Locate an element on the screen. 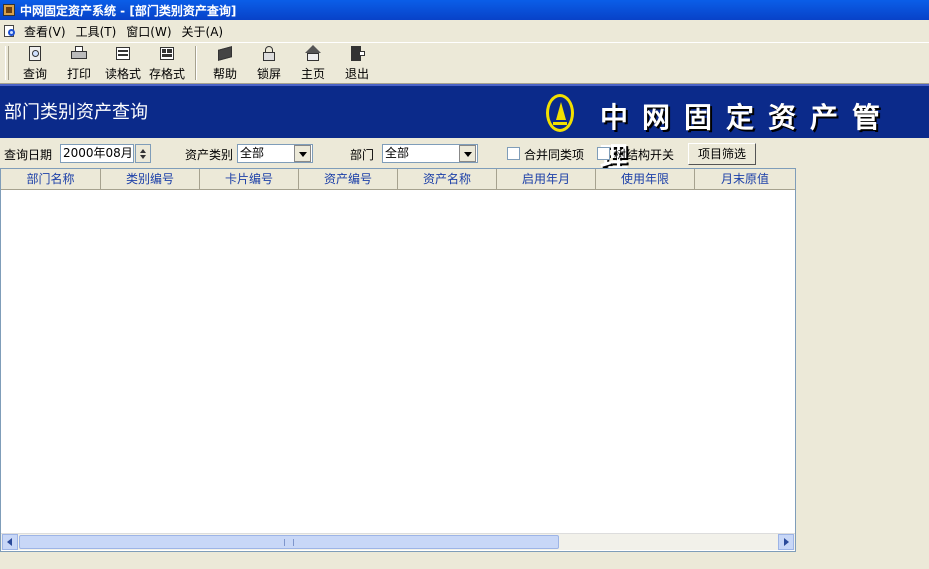 This screenshot has height=569, width=929. merge-label: 合并同类项 is located at coordinates (554, 155).